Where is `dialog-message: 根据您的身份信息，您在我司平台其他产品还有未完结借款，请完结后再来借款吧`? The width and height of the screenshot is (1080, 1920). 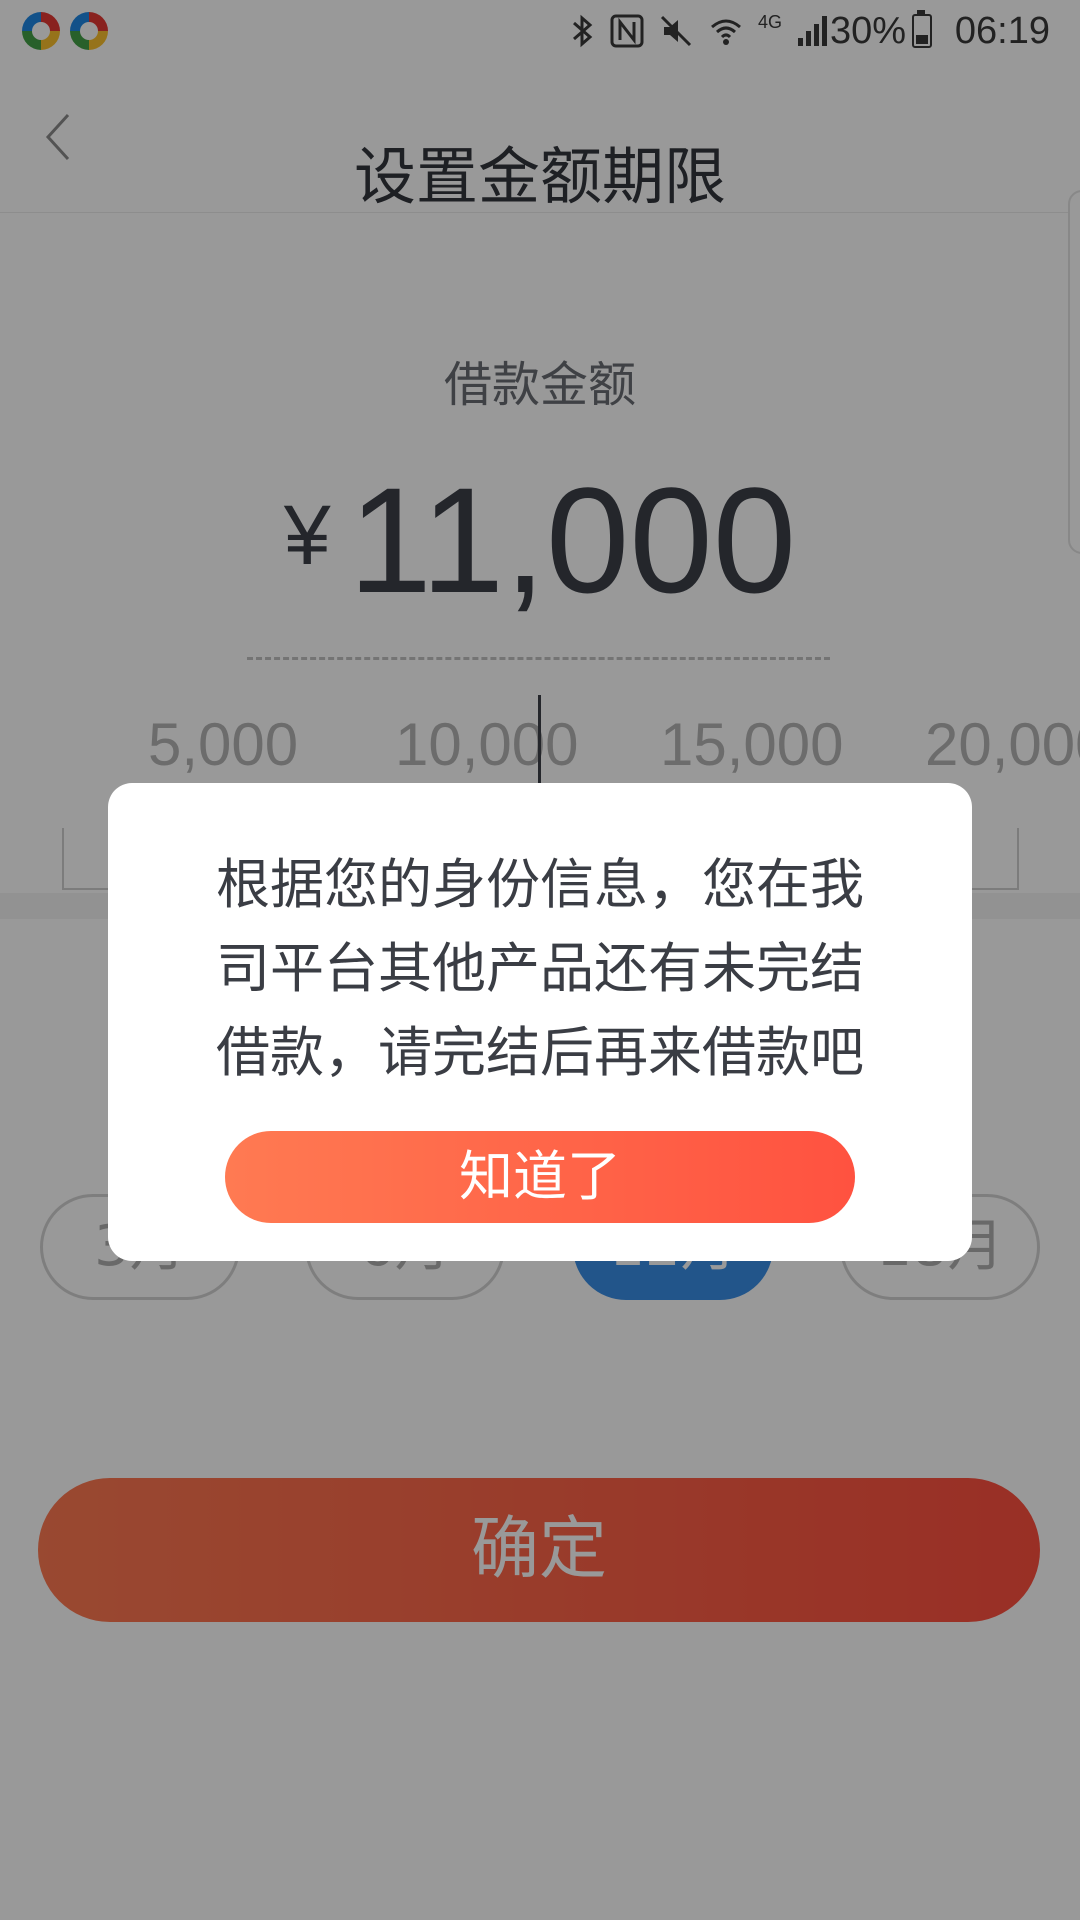
dialog-message: 根据您的身份信息，您在我司平台其他产品还有未完结借款，请完结后再来借款吧 is located at coordinates (540, 968).